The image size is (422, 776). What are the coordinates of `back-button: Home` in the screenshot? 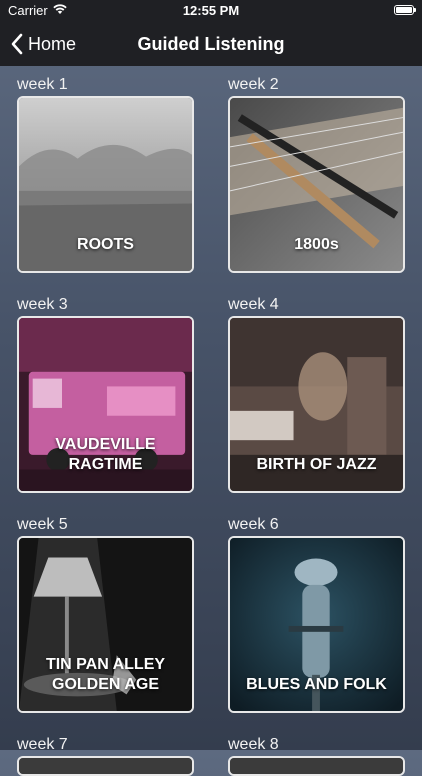 It's located at (43, 44).